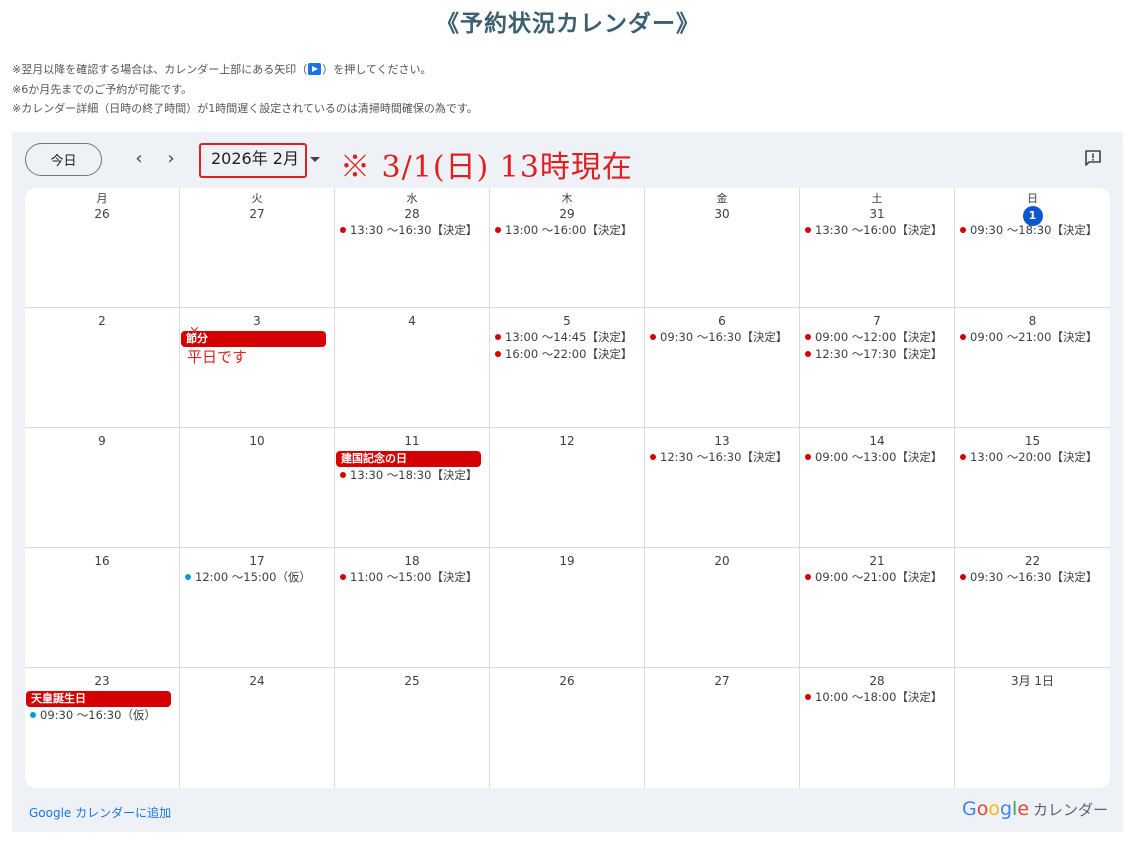 This screenshot has height=843, width=1136. I want to click on day-number: 21, so click(877, 561).